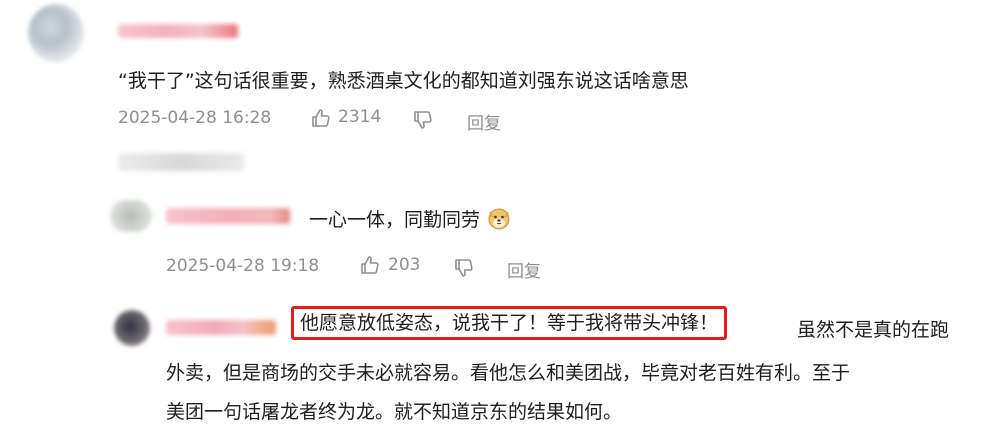 The width and height of the screenshot is (993, 431). I want to click on comment-text-line-3: 美团一句话屠龙者终为龙。就不知道京东的结果如何。, so click(394, 412).